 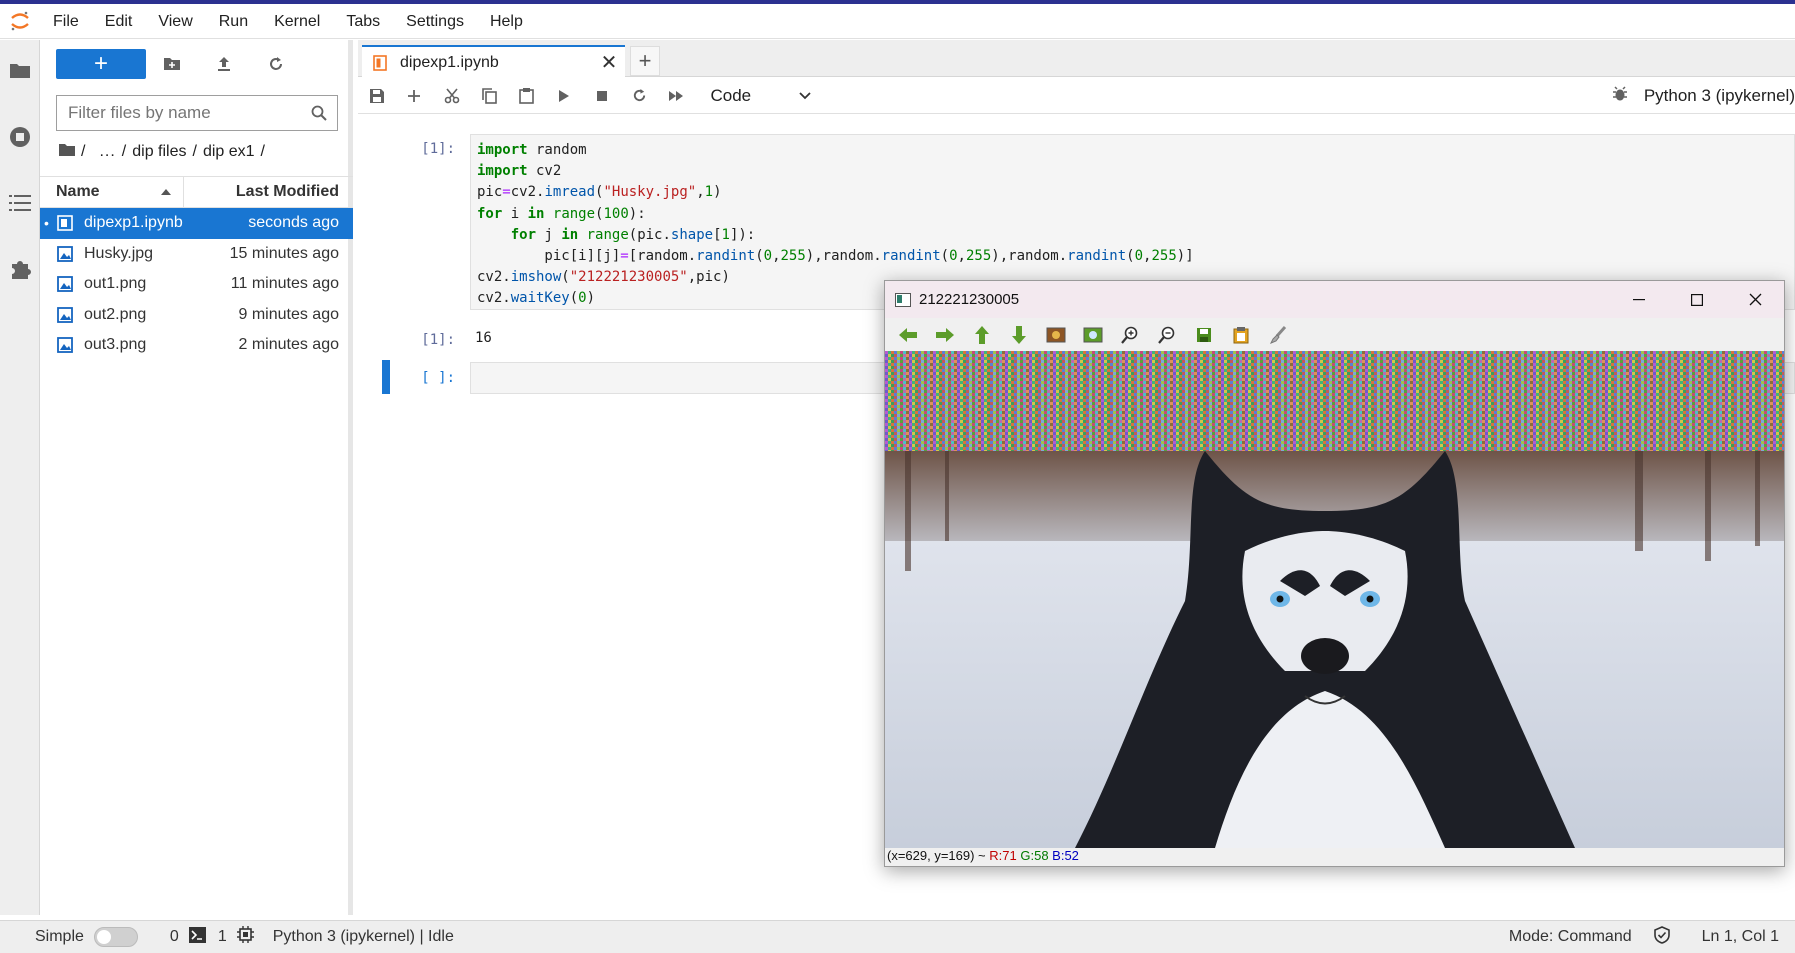 I want to click on zoom-in-icon, so click(x=1129, y=335).